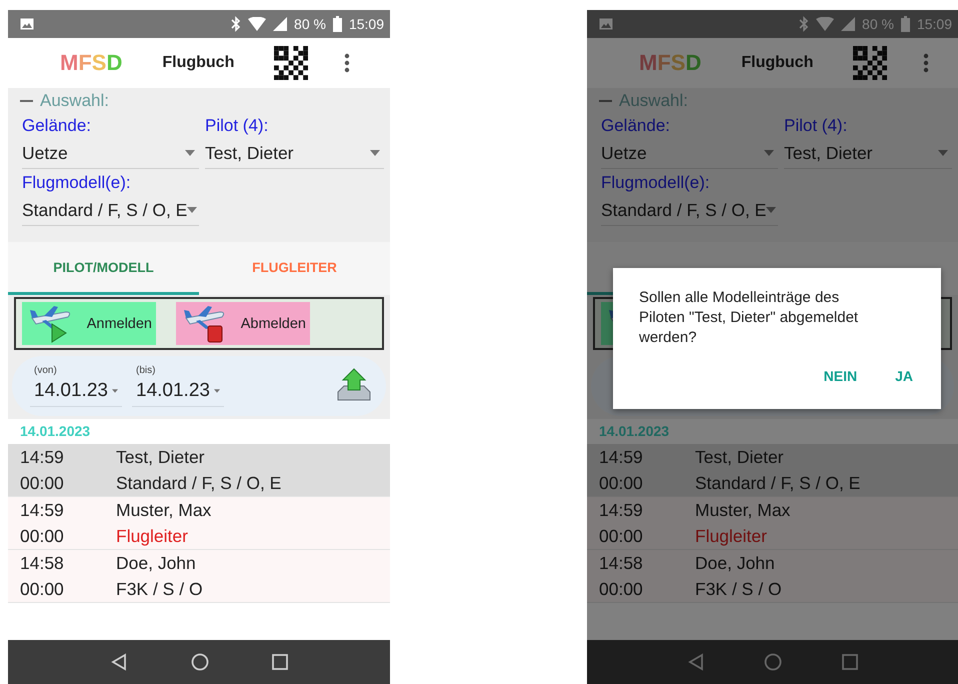 Image resolution: width=958 pixels, height=684 pixels. Describe the element at coordinates (243, 323) in the screenshot. I see `sign-out-button: Abmelden` at that location.